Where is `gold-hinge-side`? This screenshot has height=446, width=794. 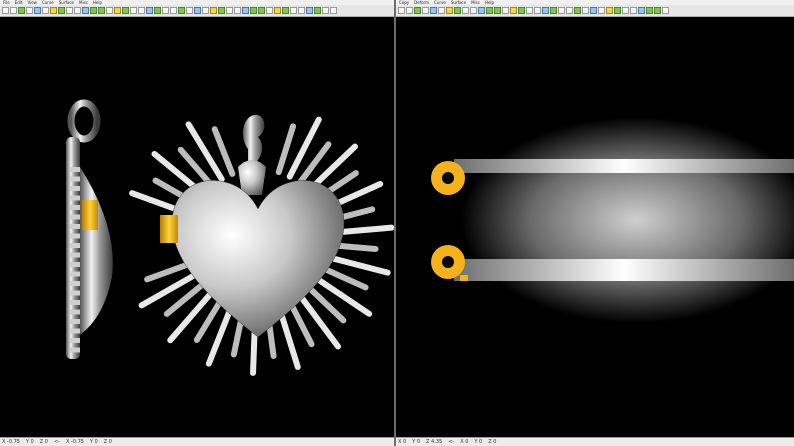 gold-hinge-side is located at coordinates (90, 215).